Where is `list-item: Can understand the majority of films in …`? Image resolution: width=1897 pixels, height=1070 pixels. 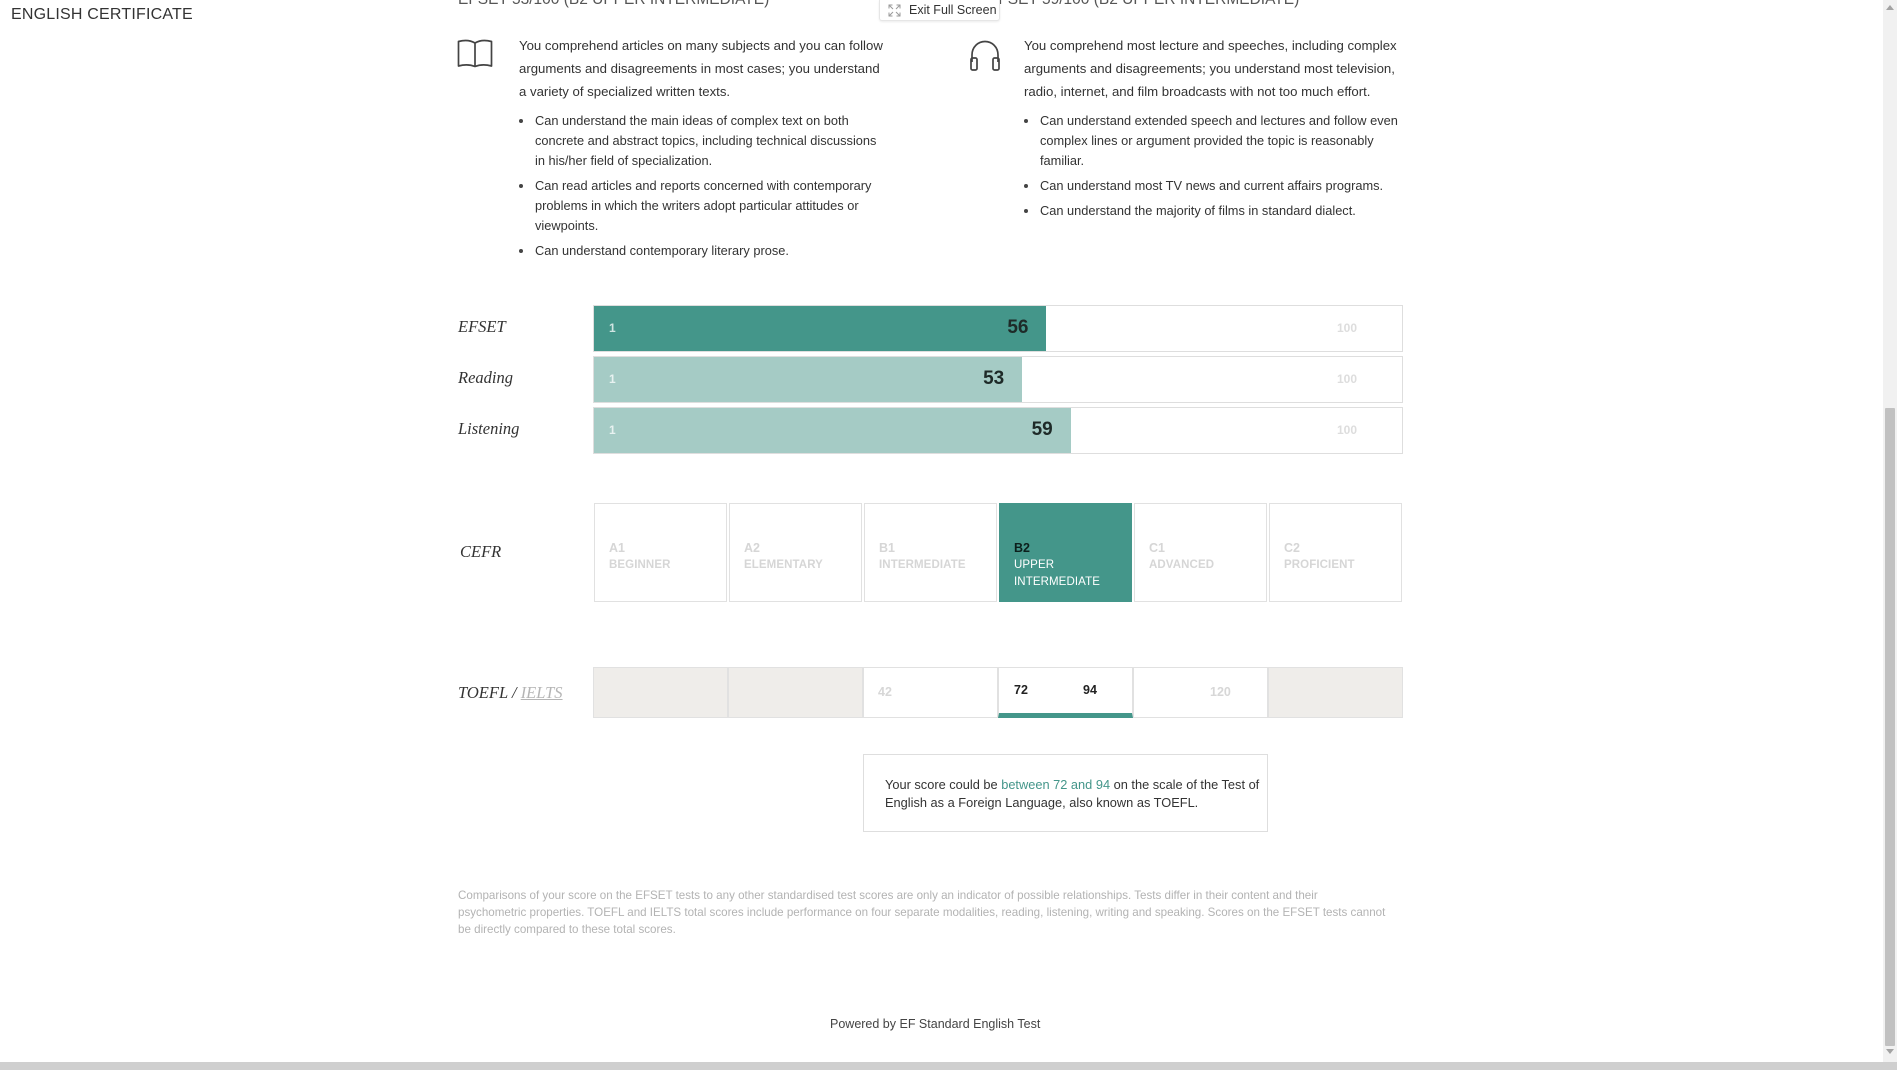
list-item: Can understand the majority of films in … is located at coordinates (1220, 211).